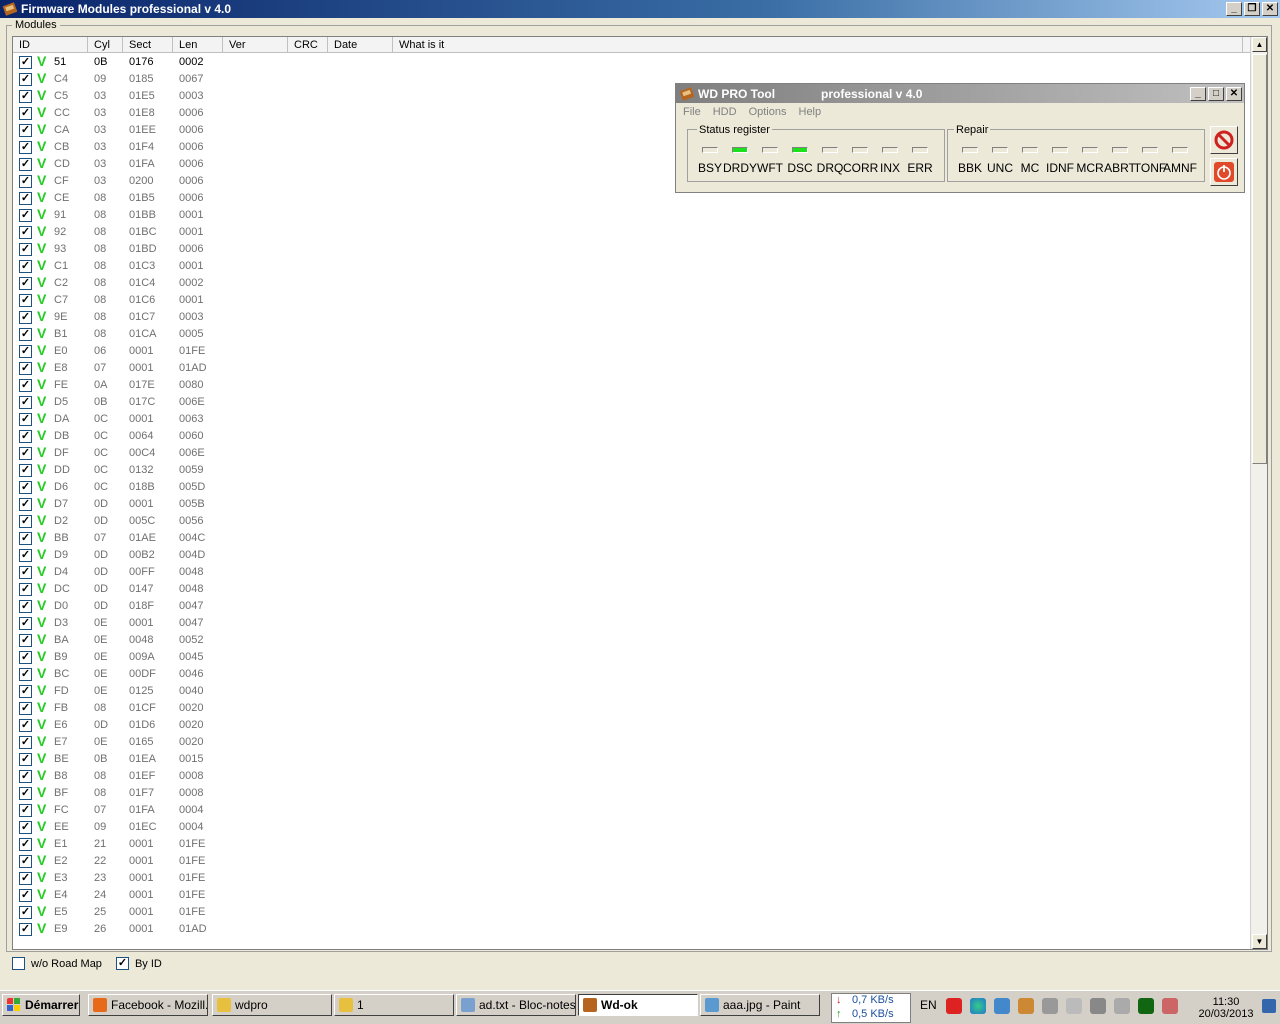  I want to click on table-row: ✓ V C1 08 01C3 0001, so click(632, 266).